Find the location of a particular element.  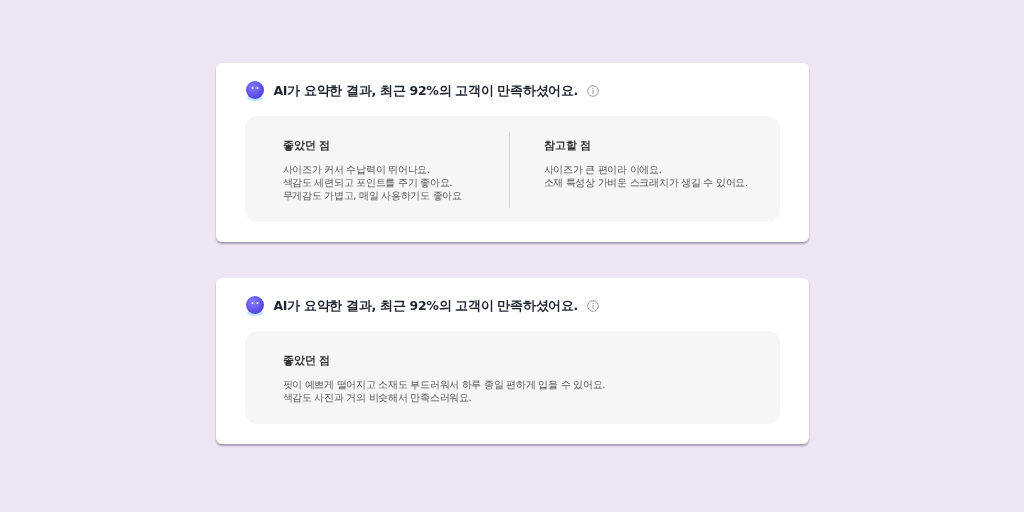

summary-line: 사이즈가 커서 수납력이 뛰어나요. is located at coordinates (356, 169).